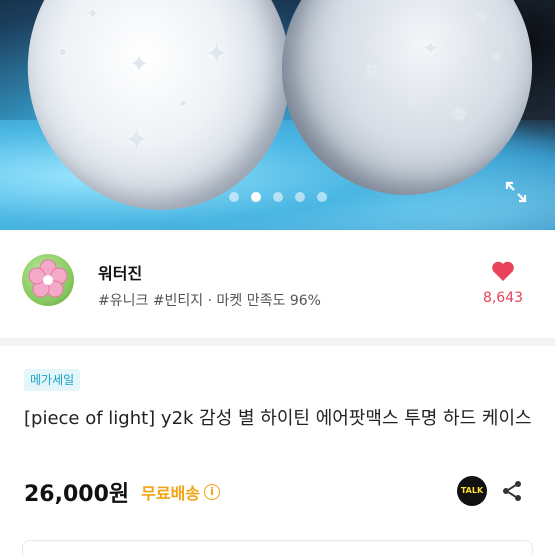 The height and width of the screenshot is (555, 555). What do you see at coordinates (77, 494) in the screenshot?
I see `product-price: 26,000원` at bounding box center [77, 494].